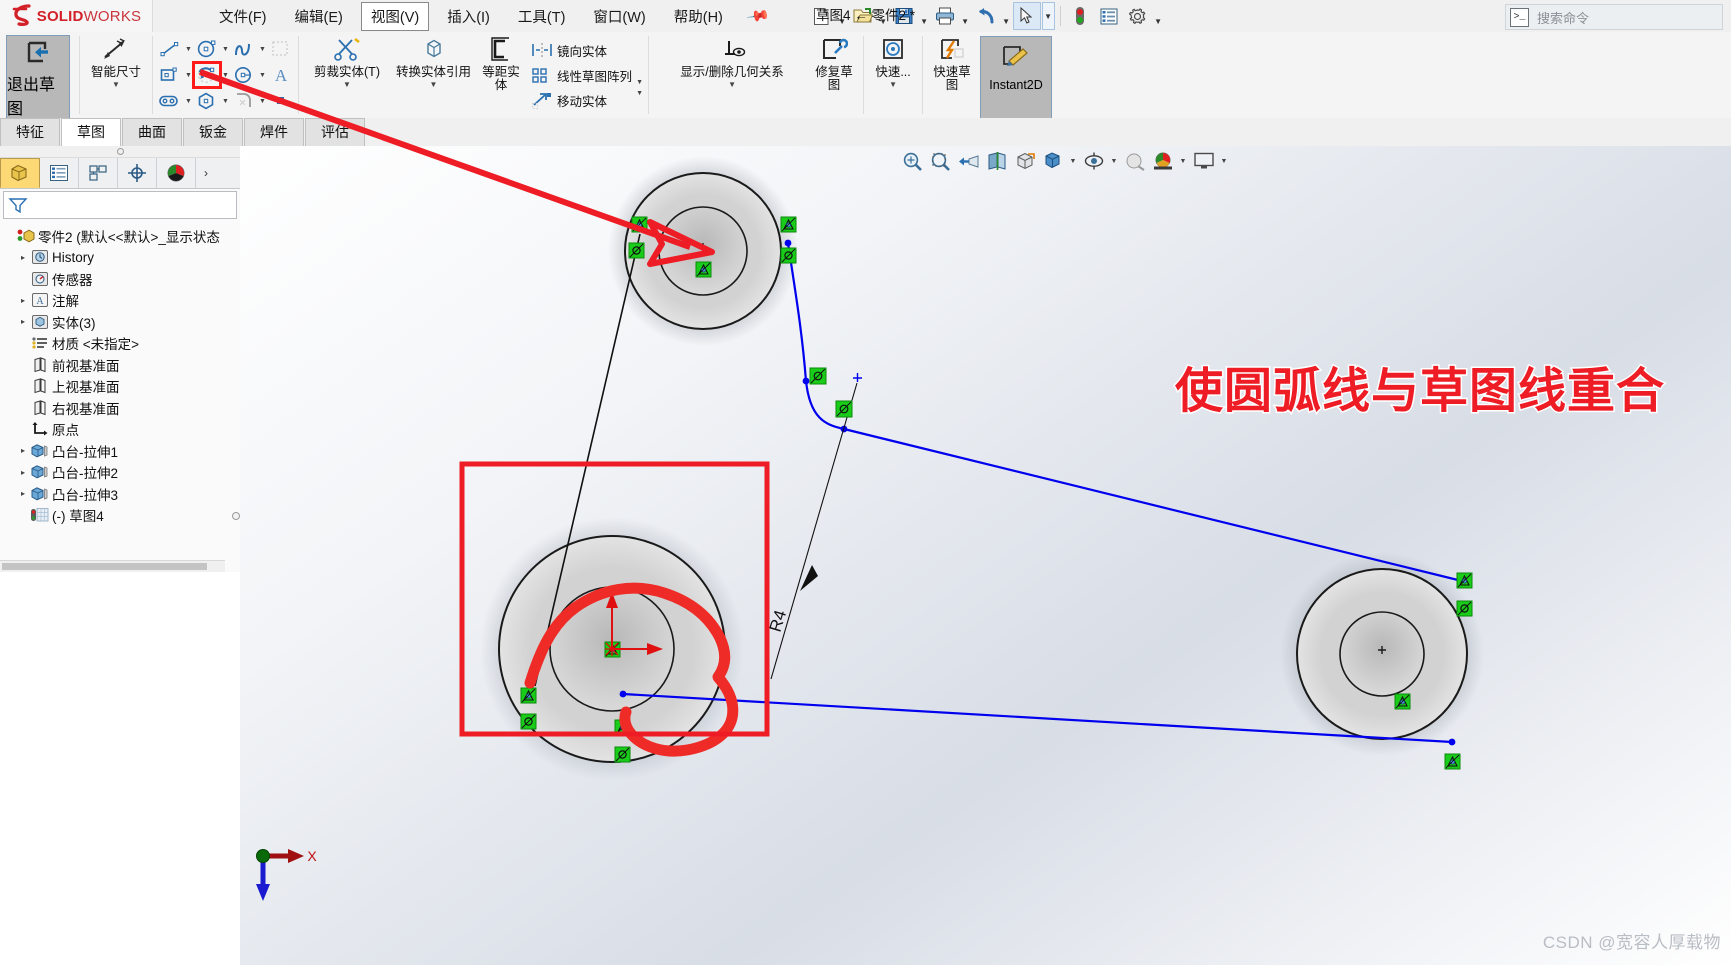 The width and height of the screenshot is (1731, 965). What do you see at coordinates (121, 344) in the screenshot?
I see `tree-item-material: 材质 <未指定>` at bounding box center [121, 344].